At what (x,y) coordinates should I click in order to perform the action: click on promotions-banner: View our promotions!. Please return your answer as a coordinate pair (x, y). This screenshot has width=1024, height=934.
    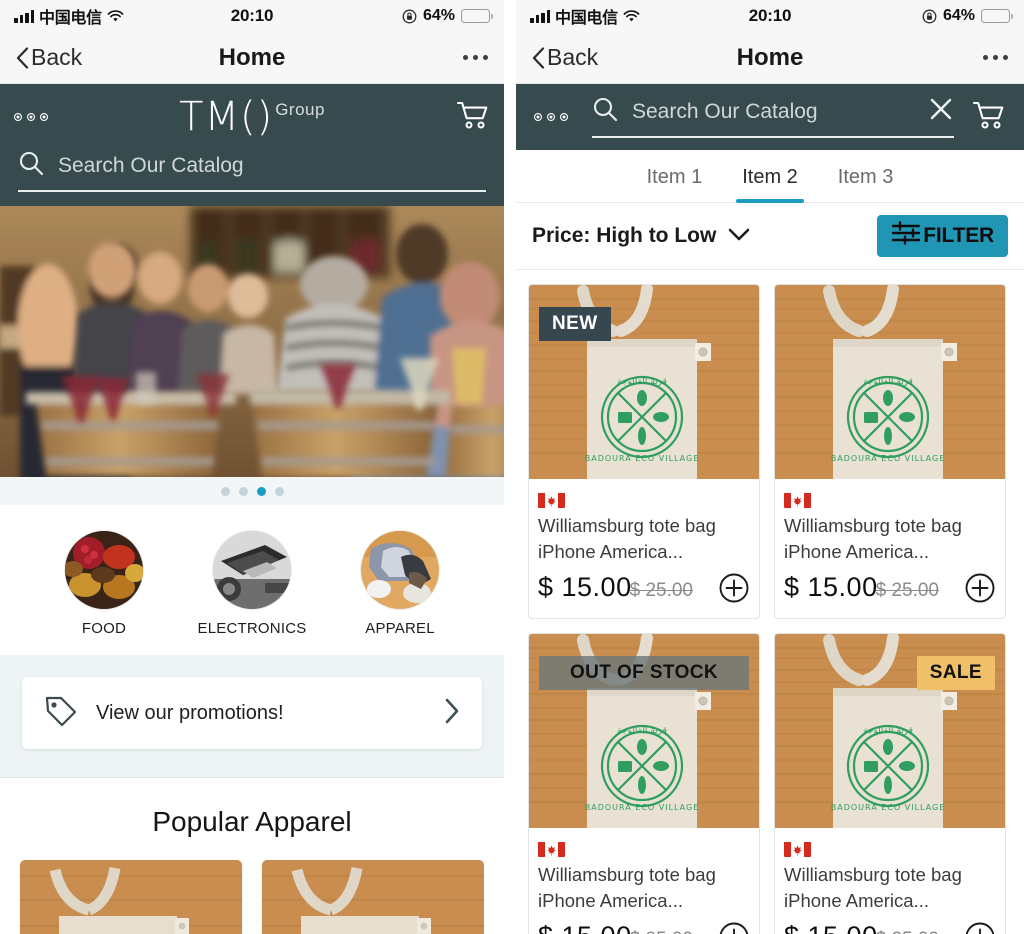
    Looking at the image, I should click on (252, 713).